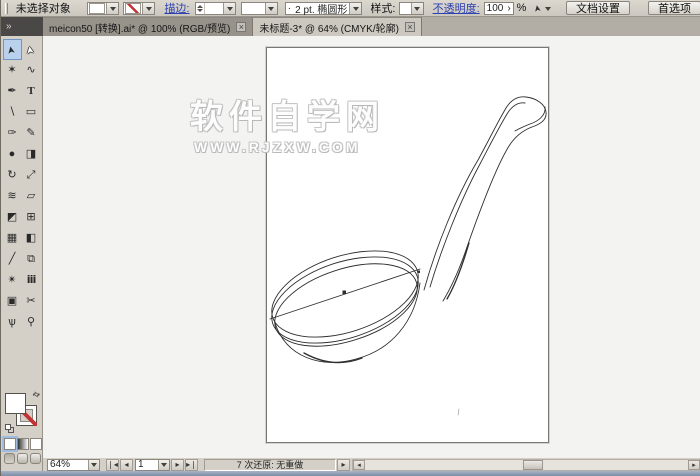 This screenshot has height=476, width=700. What do you see at coordinates (176, 8) in the screenshot?
I see `stroke-label-link: 描边:` at bounding box center [176, 8].